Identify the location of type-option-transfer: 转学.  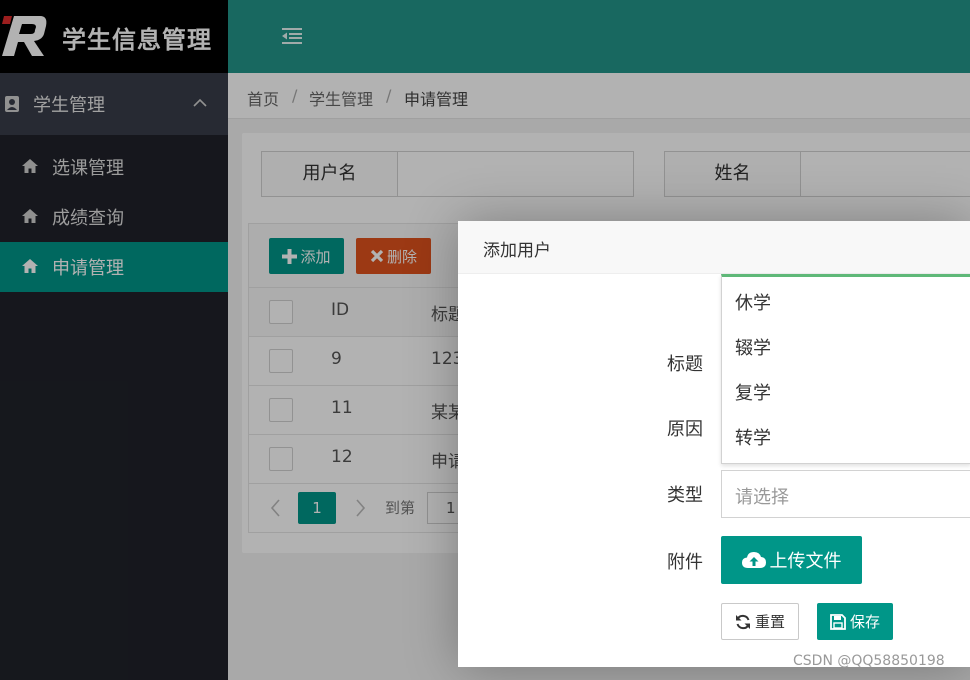
(753, 437).